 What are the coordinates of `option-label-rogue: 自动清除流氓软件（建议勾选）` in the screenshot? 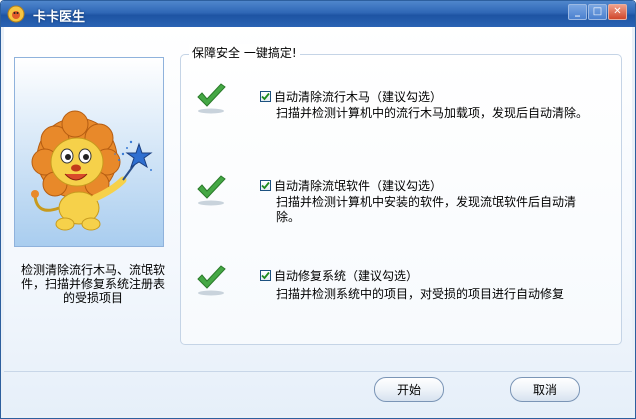 It's located at (358, 185).